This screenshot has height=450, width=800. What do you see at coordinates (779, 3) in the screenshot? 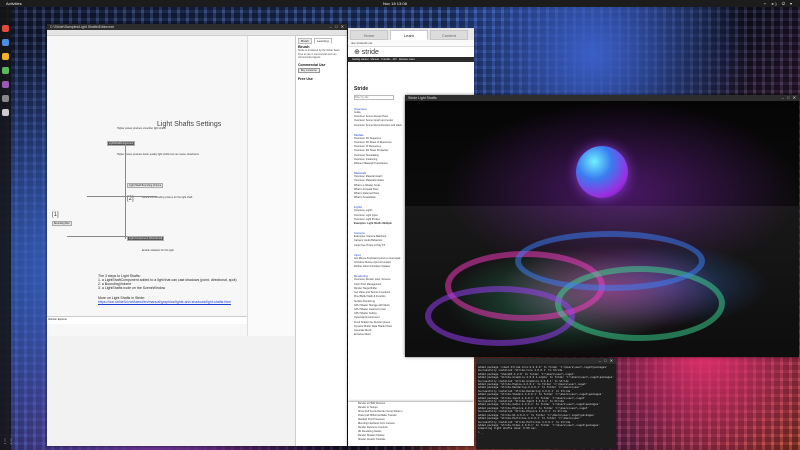
I see `system-tray: ⌁ ◂) ⏻ ▾` at bounding box center [779, 3].